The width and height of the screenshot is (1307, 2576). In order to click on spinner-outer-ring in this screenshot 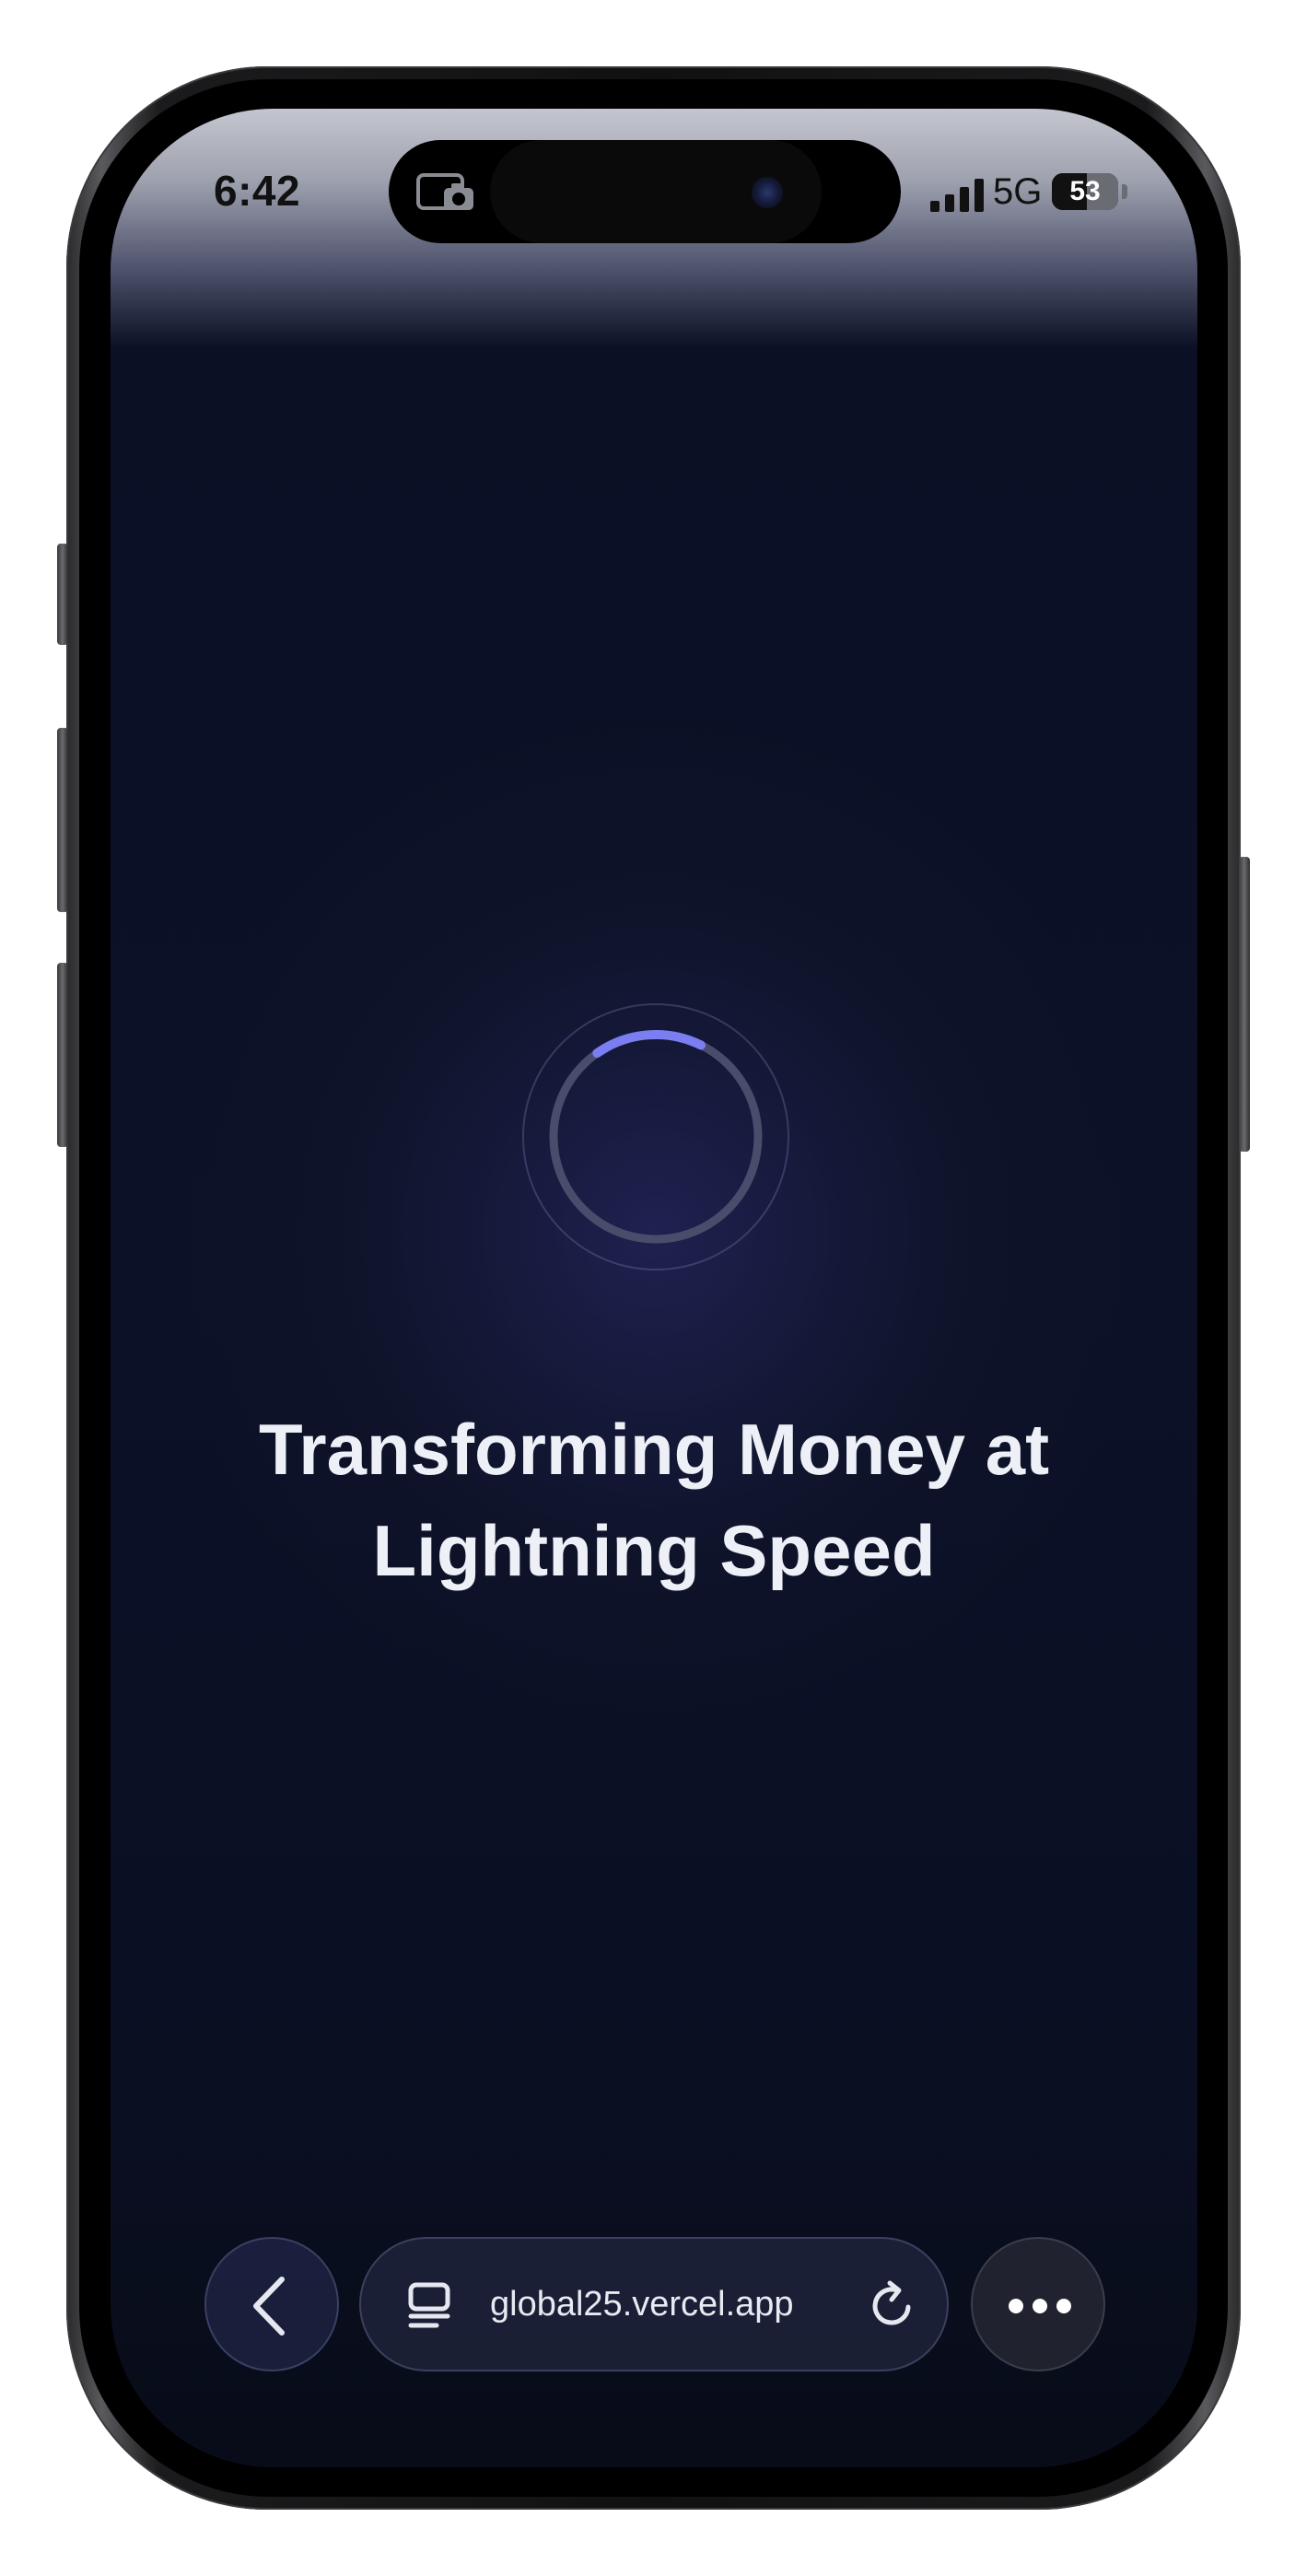, I will do `click(656, 1136)`.